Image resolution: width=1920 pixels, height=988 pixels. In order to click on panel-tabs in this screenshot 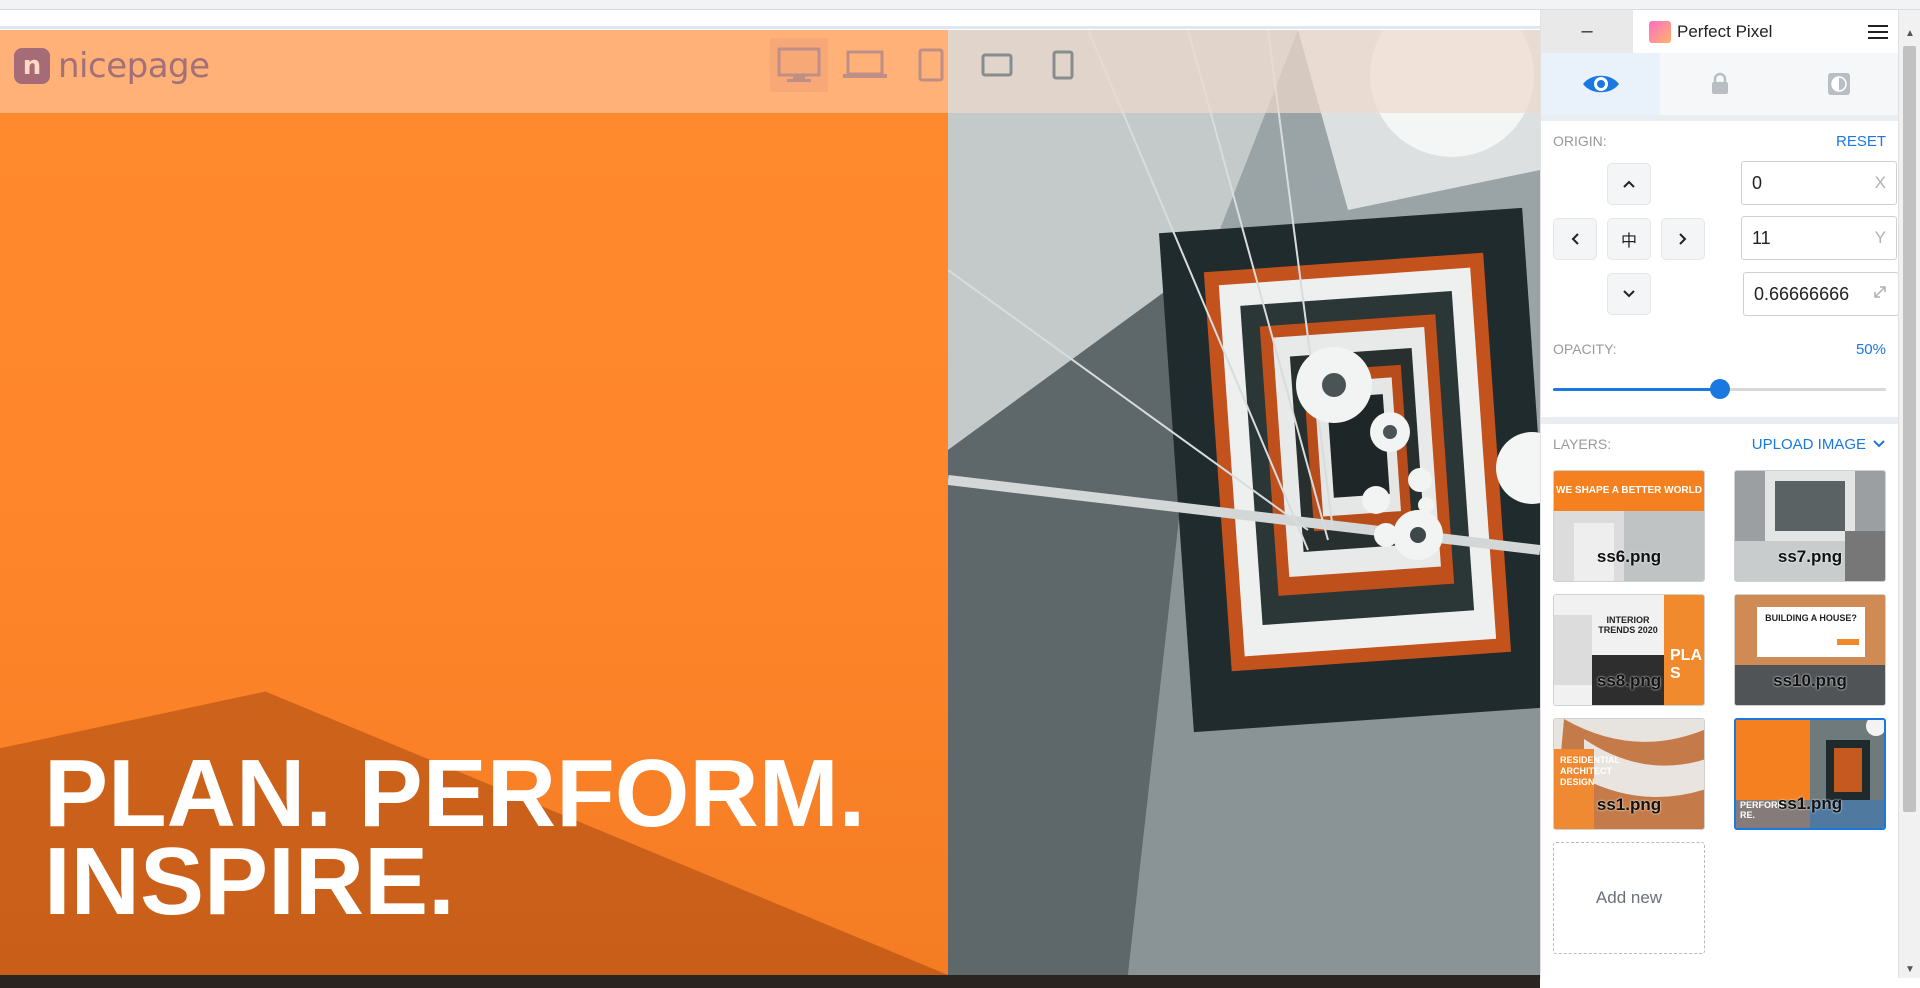, I will do `click(1719, 87)`.